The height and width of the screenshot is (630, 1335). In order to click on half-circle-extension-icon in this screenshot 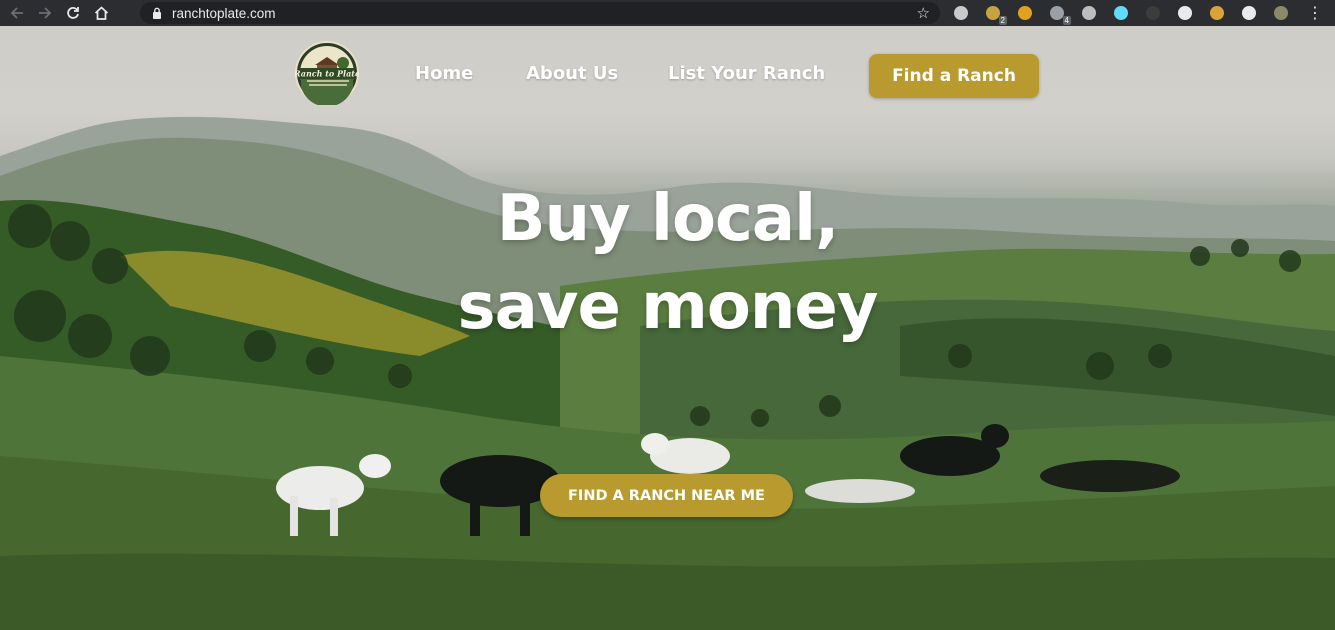, I will do `click(1185, 13)`.